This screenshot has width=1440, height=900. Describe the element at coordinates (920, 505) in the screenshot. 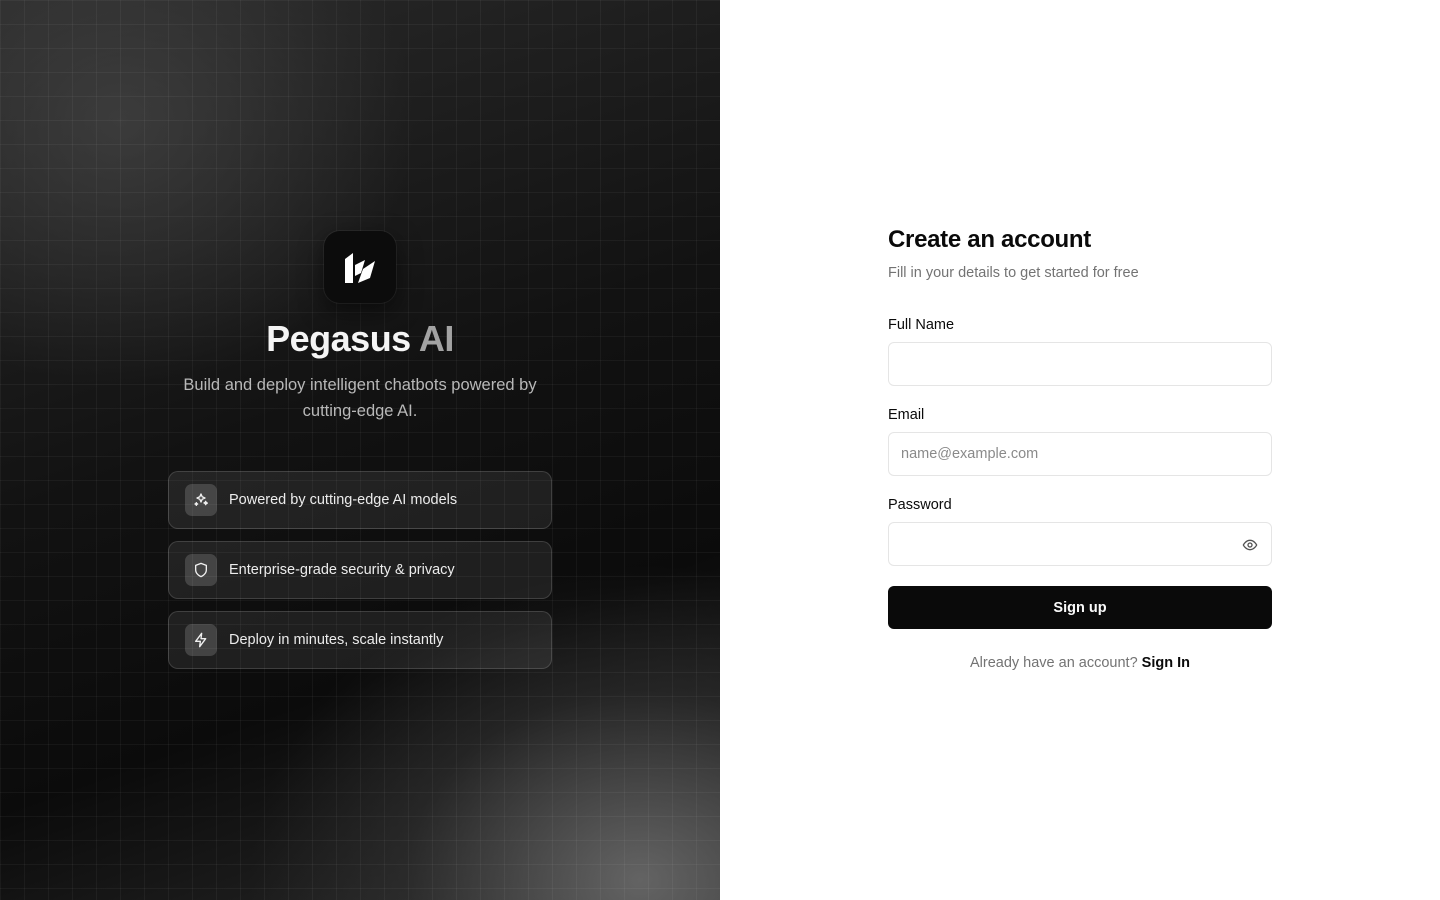

I see `password-label: Password` at that location.